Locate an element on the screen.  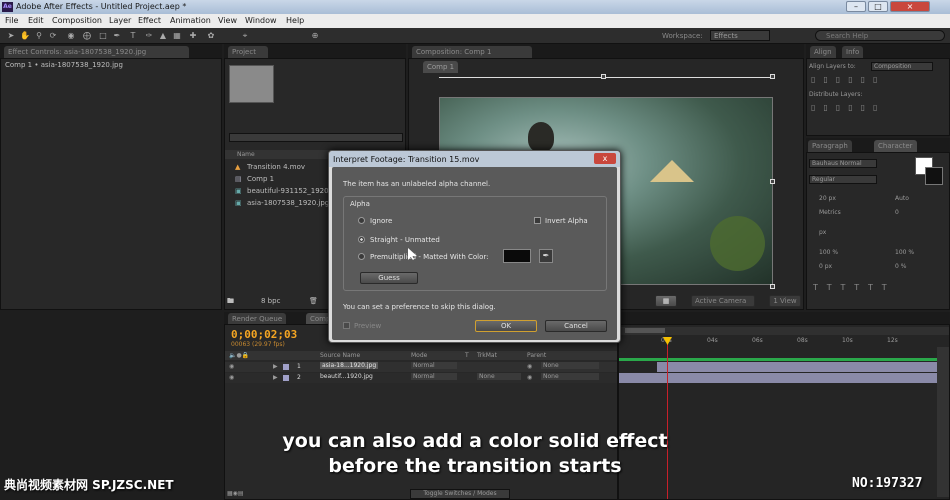
stroke-width-value: px is located at coordinates (822, 232).